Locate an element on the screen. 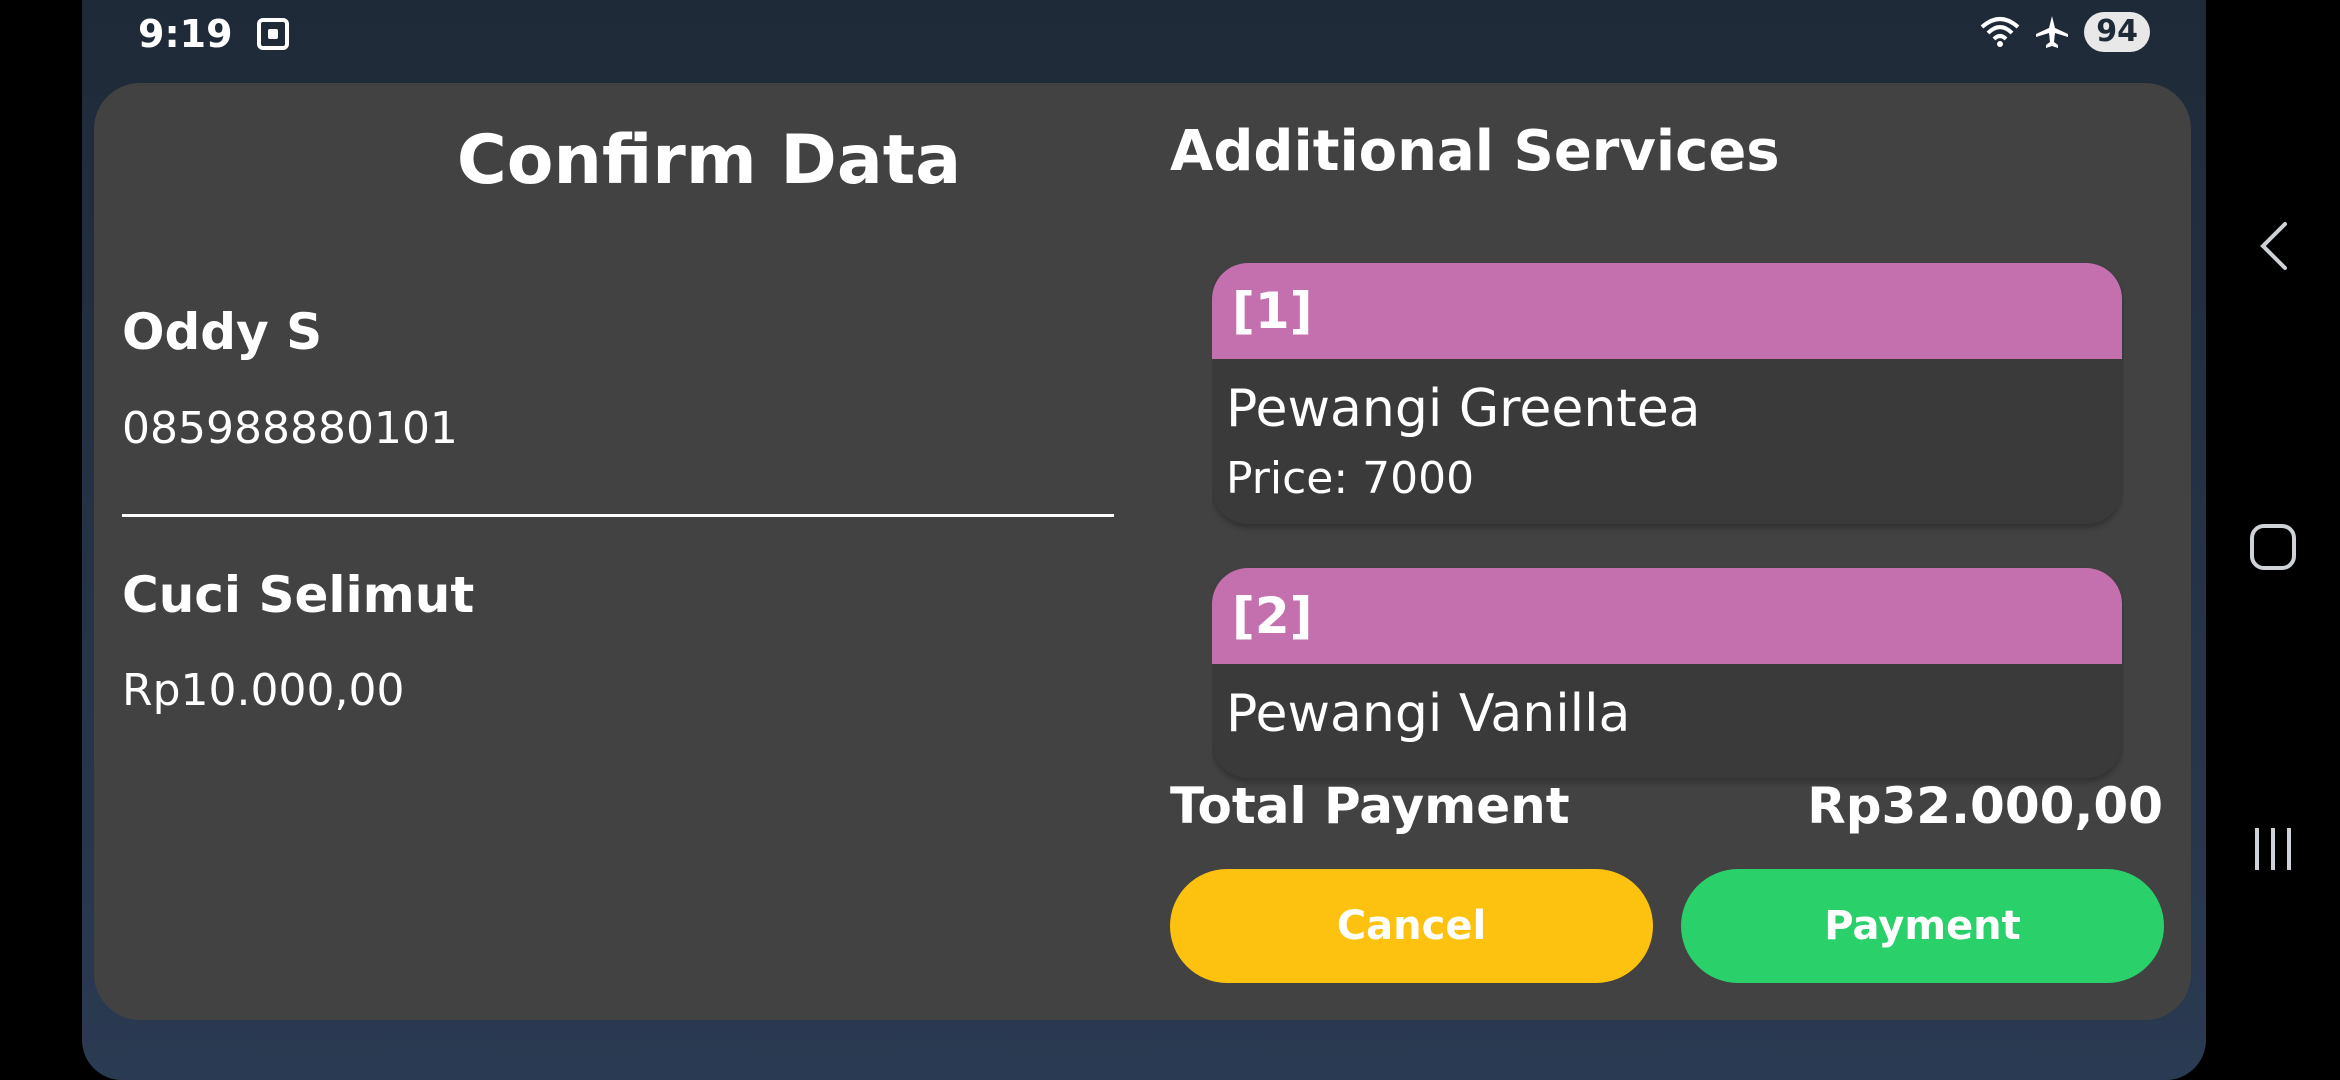 The width and height of the screenshot is (2340, 1080). additional-service-card: [1] Pewangi Greentea Price: 7000 is located at coordinates (1667, 393).